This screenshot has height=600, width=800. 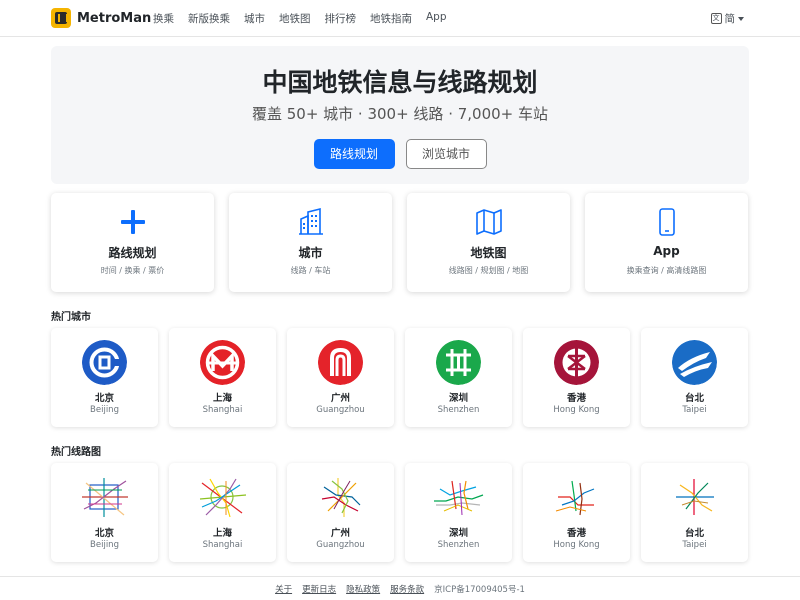 What do you see at coordinates (459, 498) in the screenshot?
I see `shenzhen-map-thumbnail-icon` at bounding box center [459, 498].